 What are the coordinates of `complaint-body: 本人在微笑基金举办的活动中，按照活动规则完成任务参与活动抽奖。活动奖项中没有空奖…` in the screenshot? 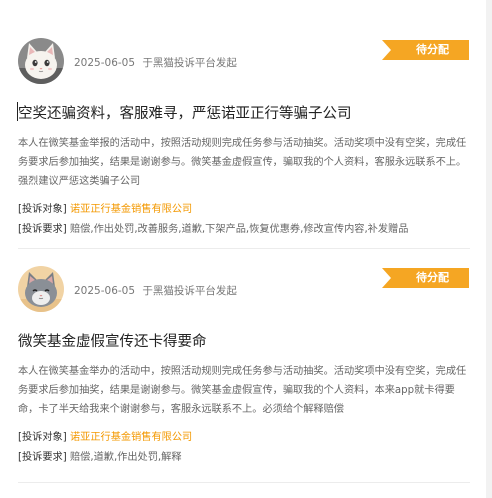 It's located at (242, 390).